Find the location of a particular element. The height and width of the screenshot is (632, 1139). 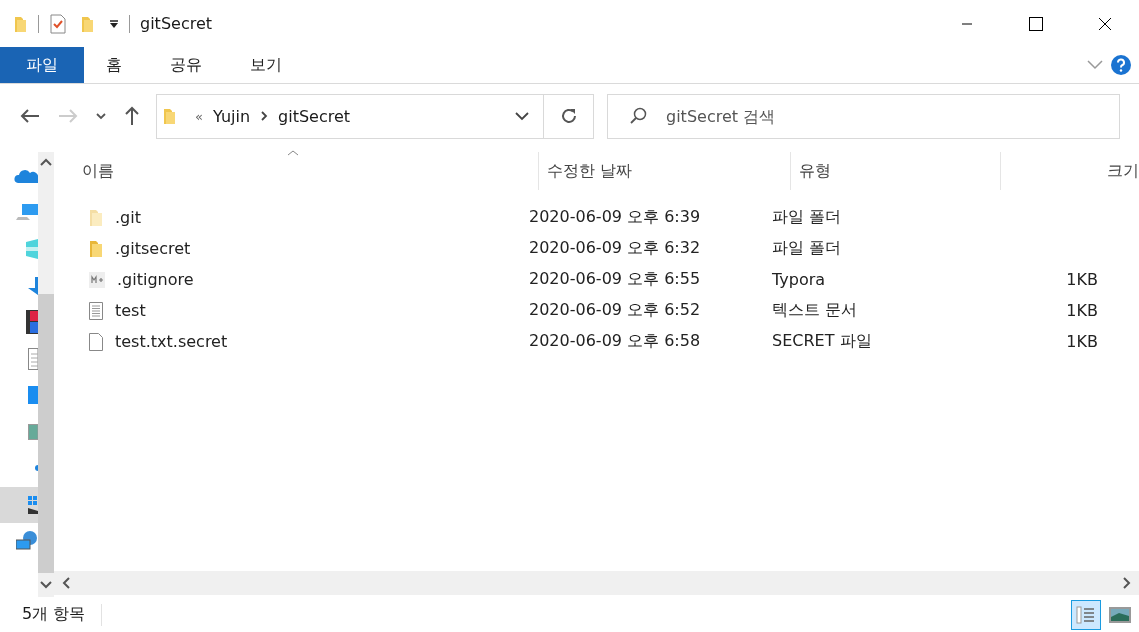

modified-date: 2020-06-09 오후 6:55 is located at coordinates (615, 279).